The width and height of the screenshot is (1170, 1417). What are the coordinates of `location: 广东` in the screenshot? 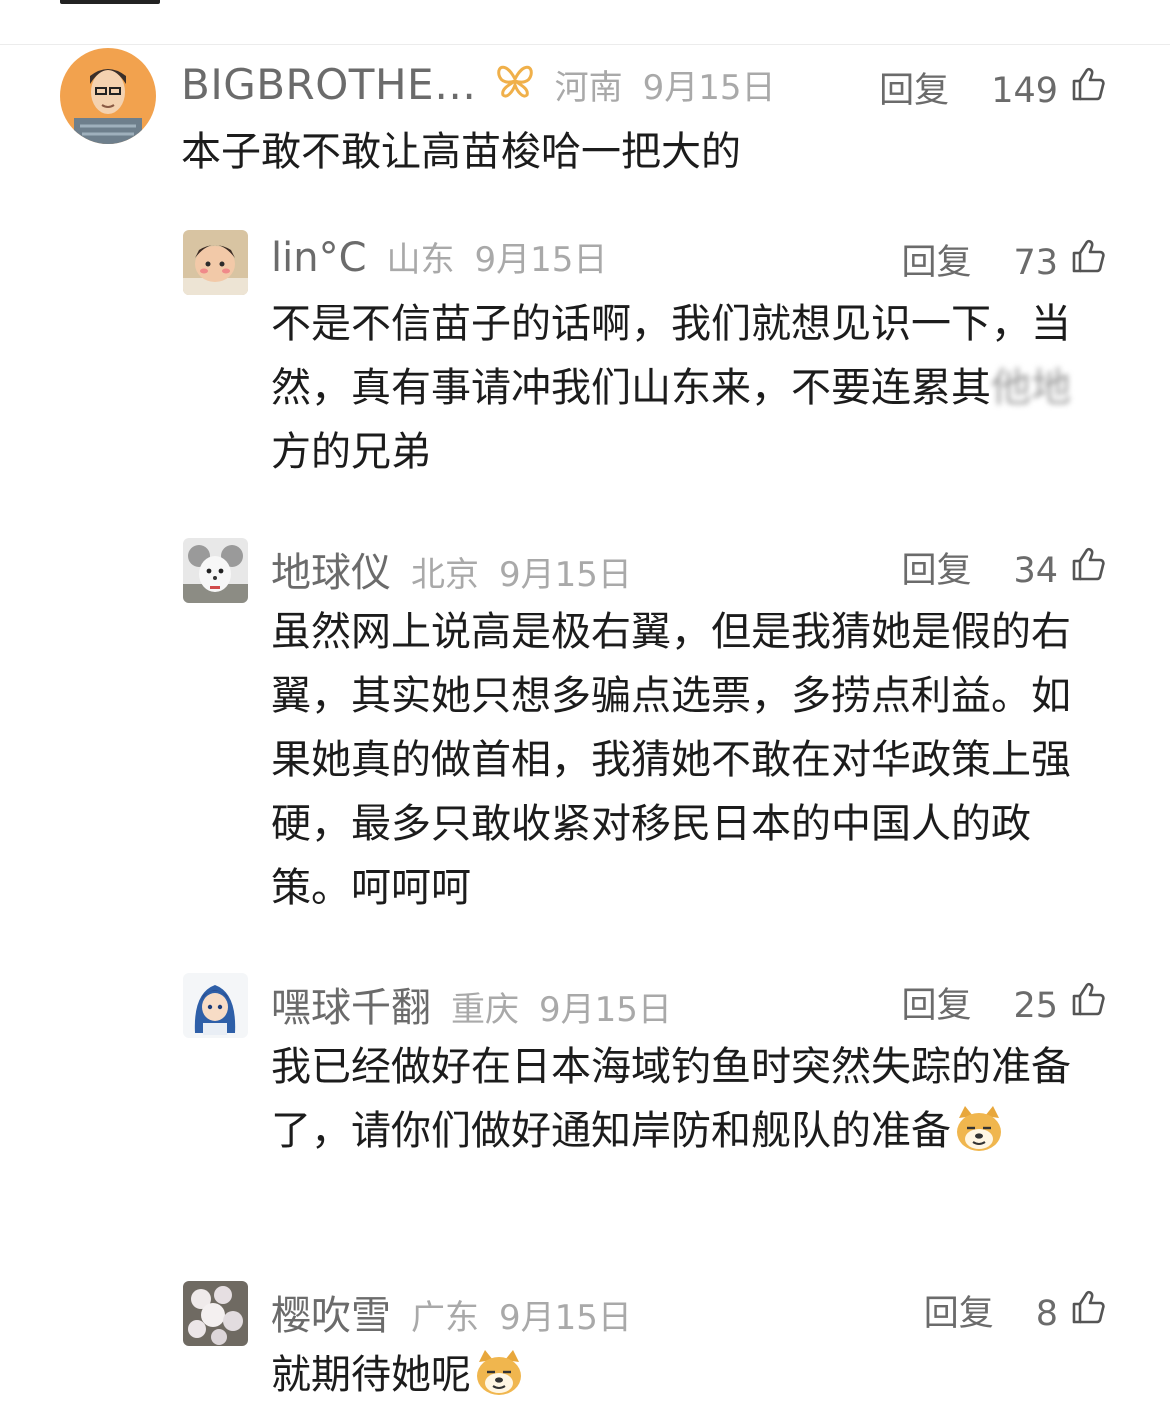 It's located at (445, 1318).